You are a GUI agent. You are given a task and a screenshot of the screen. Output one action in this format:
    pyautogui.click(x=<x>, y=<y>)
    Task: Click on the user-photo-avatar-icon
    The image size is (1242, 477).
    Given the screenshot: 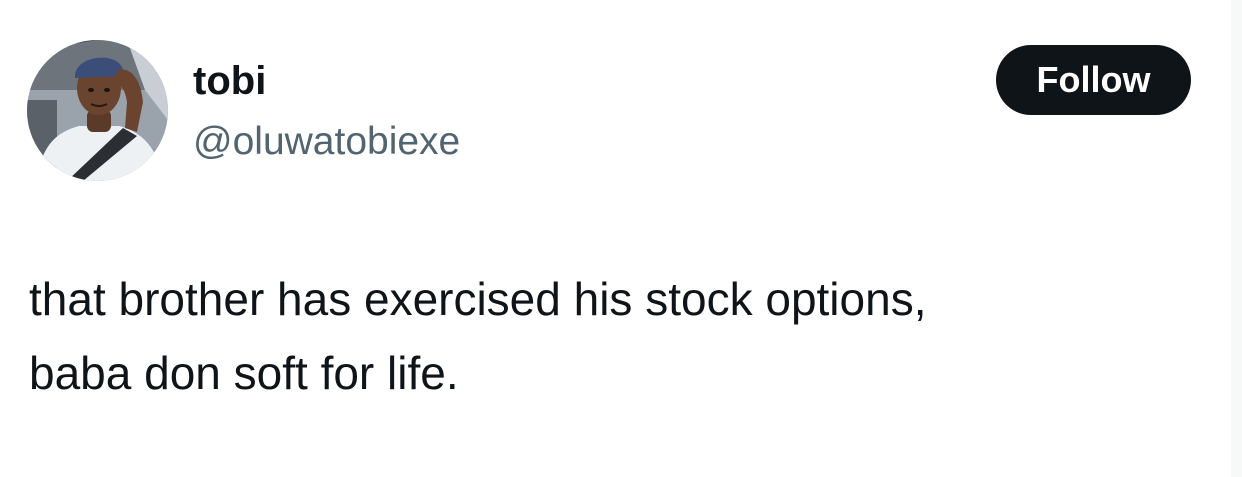 What is the action you would take?
    pyautogui.click(x=97, y=110)
    